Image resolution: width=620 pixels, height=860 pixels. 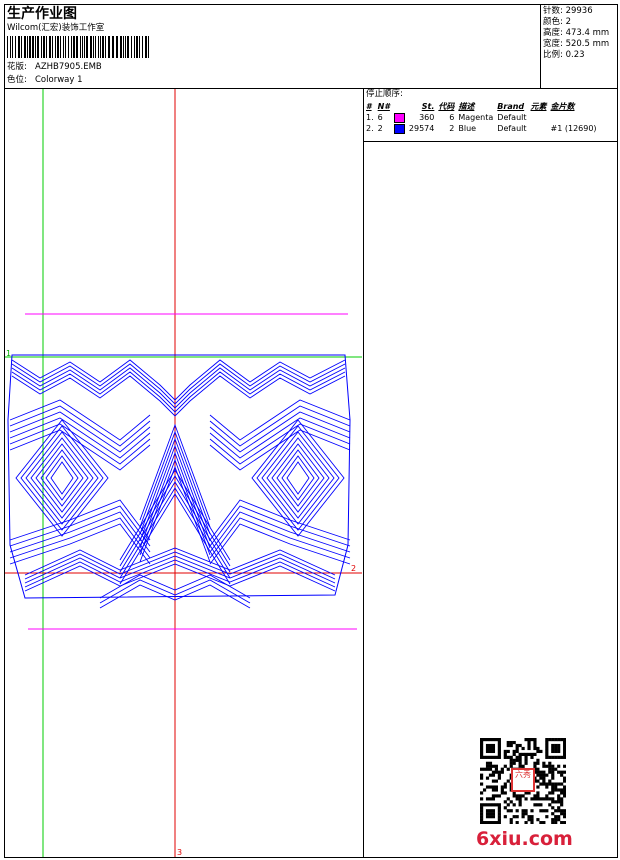 What do you see at coordinates (178, 380) in the screenshot?
I see `stitch-line` at bounding box center [178, 380].